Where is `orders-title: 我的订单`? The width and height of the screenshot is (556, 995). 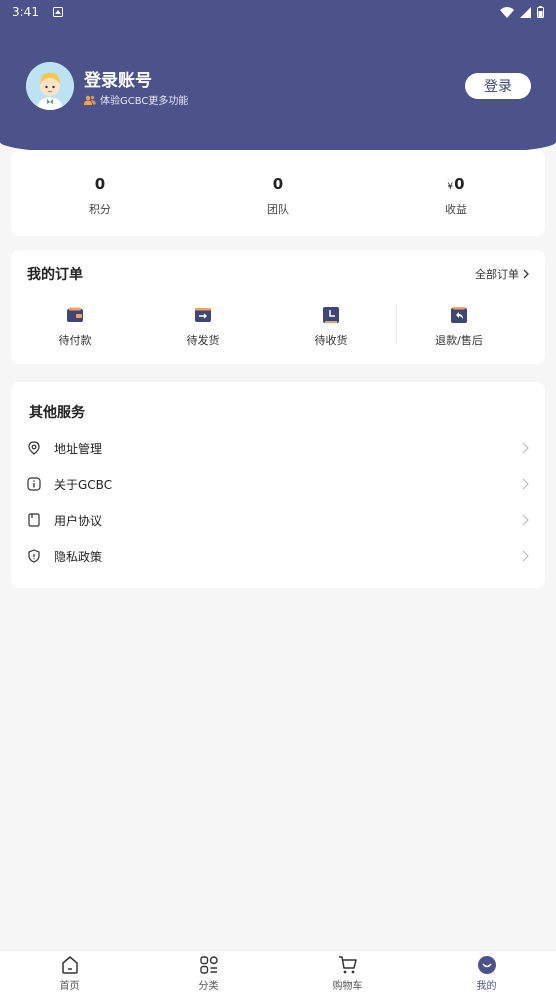 orders-title: 我的订单 is located at coordinates (55, 275).